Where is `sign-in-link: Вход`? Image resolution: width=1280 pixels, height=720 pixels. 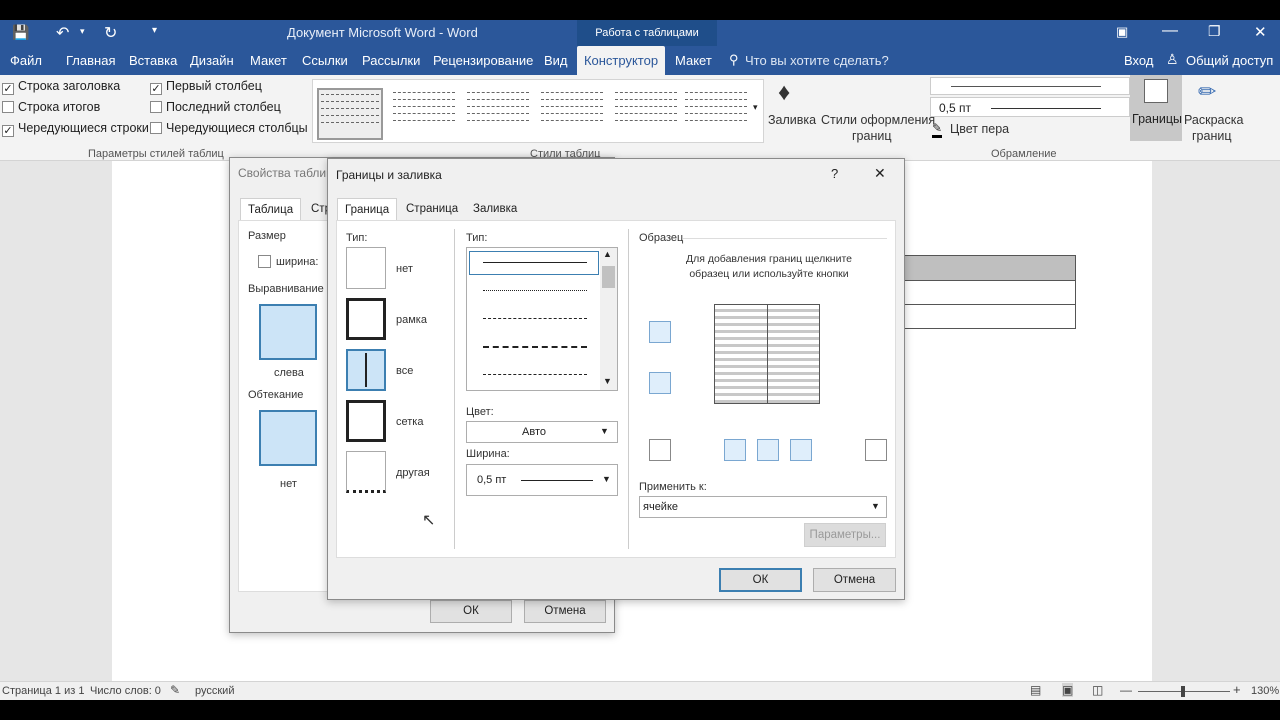 sign-in-link: Вход is located at coordinates (1138, 60).